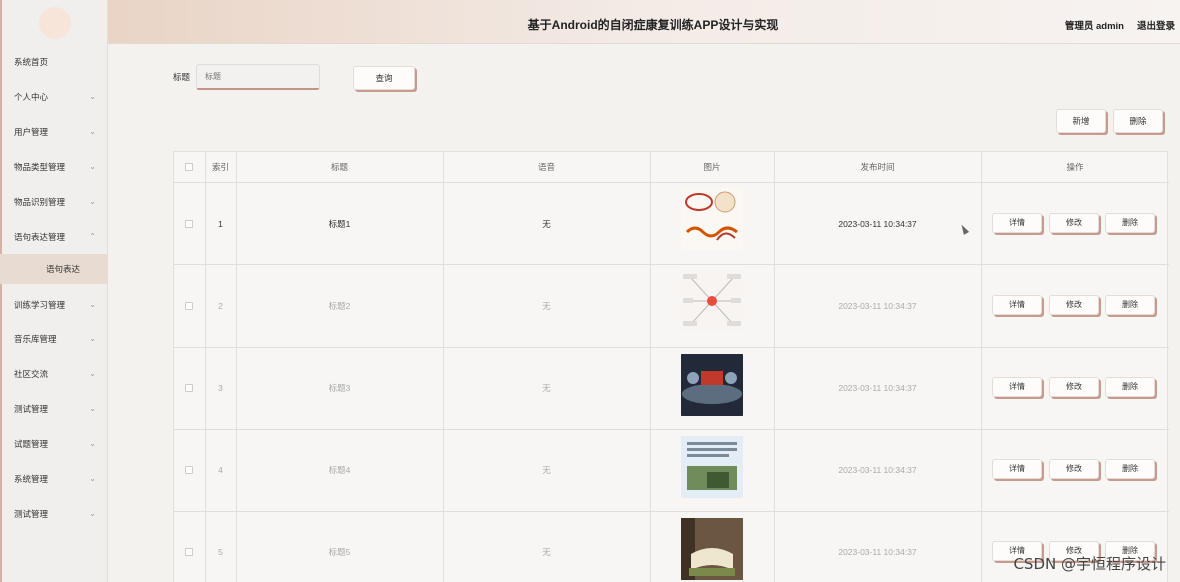 Image resolution: width=1180 pixels, height=582 pixels. What do you see at coordinates (339, 388) in the screenshot?
I see `row-title: 标题3` at bounding box center [339, 388].